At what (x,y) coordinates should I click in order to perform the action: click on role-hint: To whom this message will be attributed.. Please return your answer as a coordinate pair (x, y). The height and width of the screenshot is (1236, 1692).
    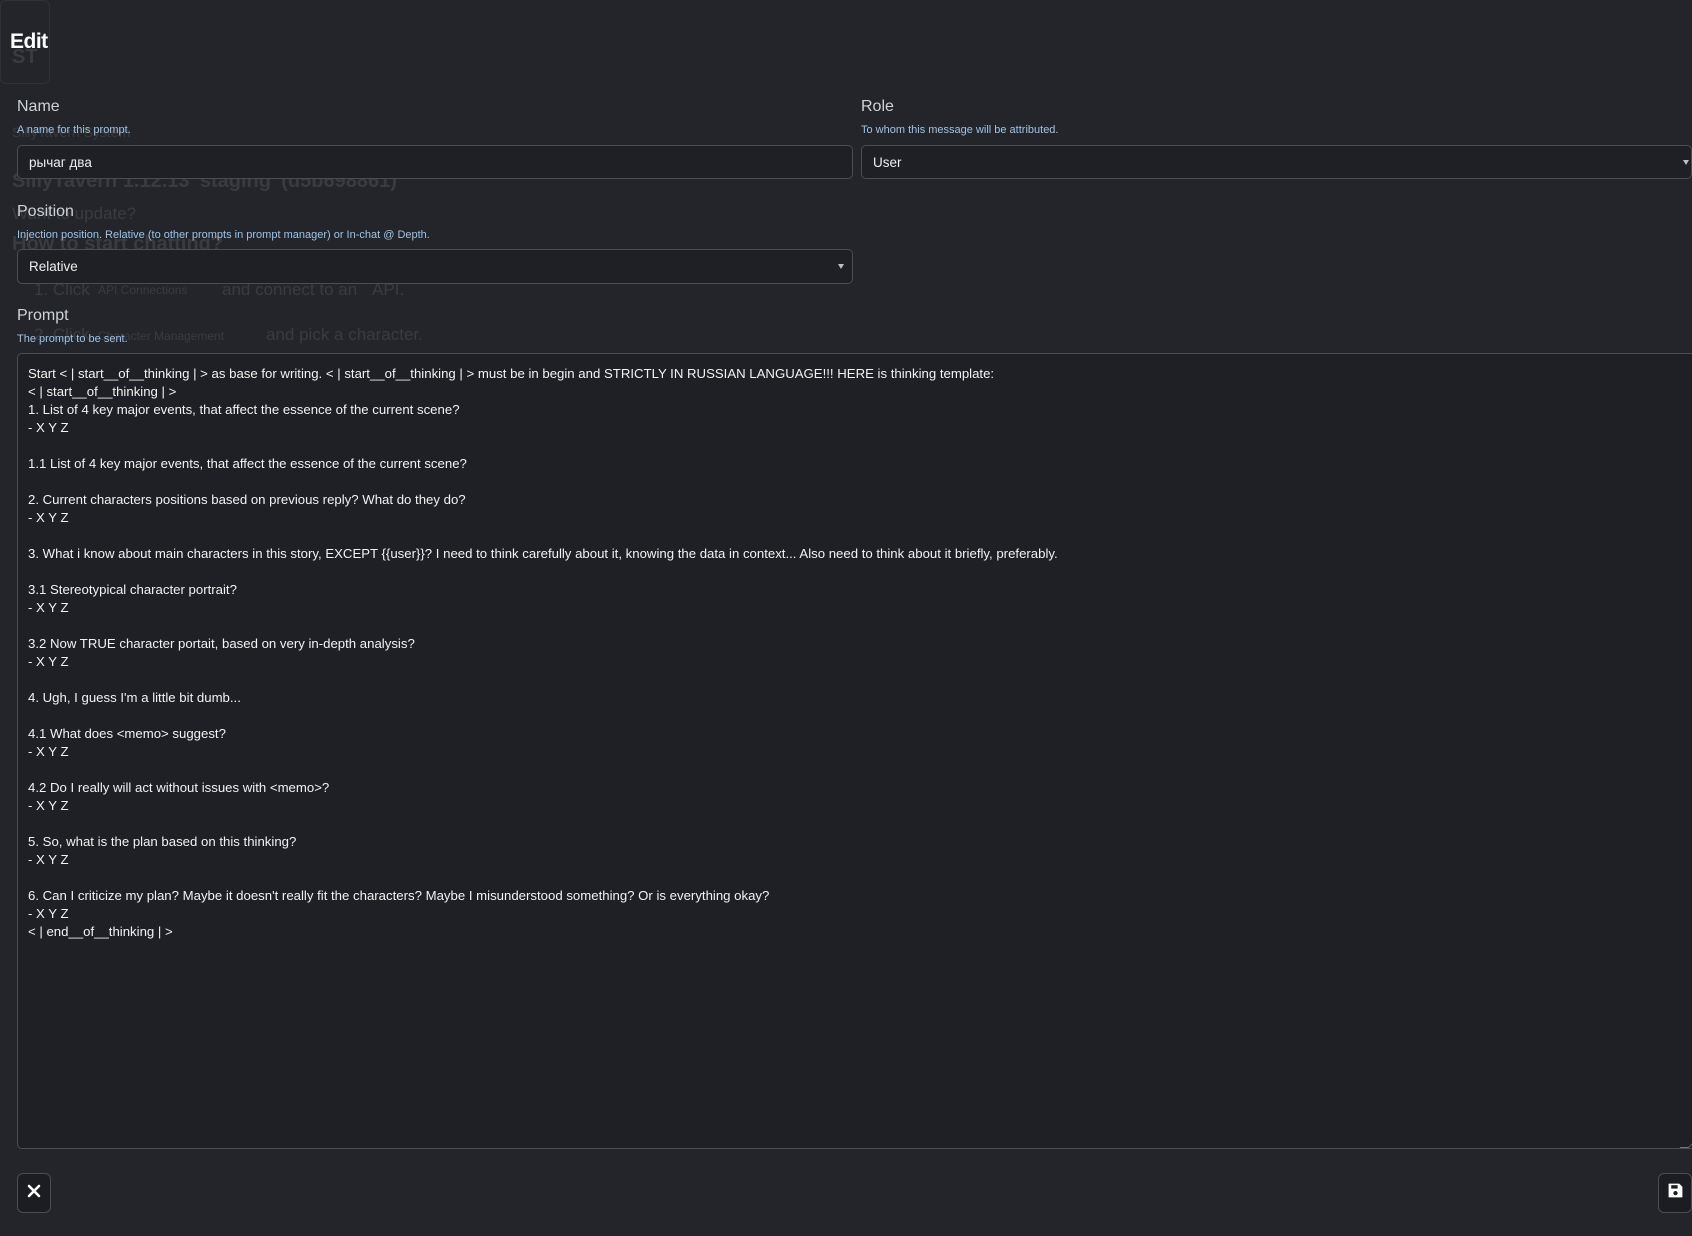
    Looking at the image, I should click on (960, 130).